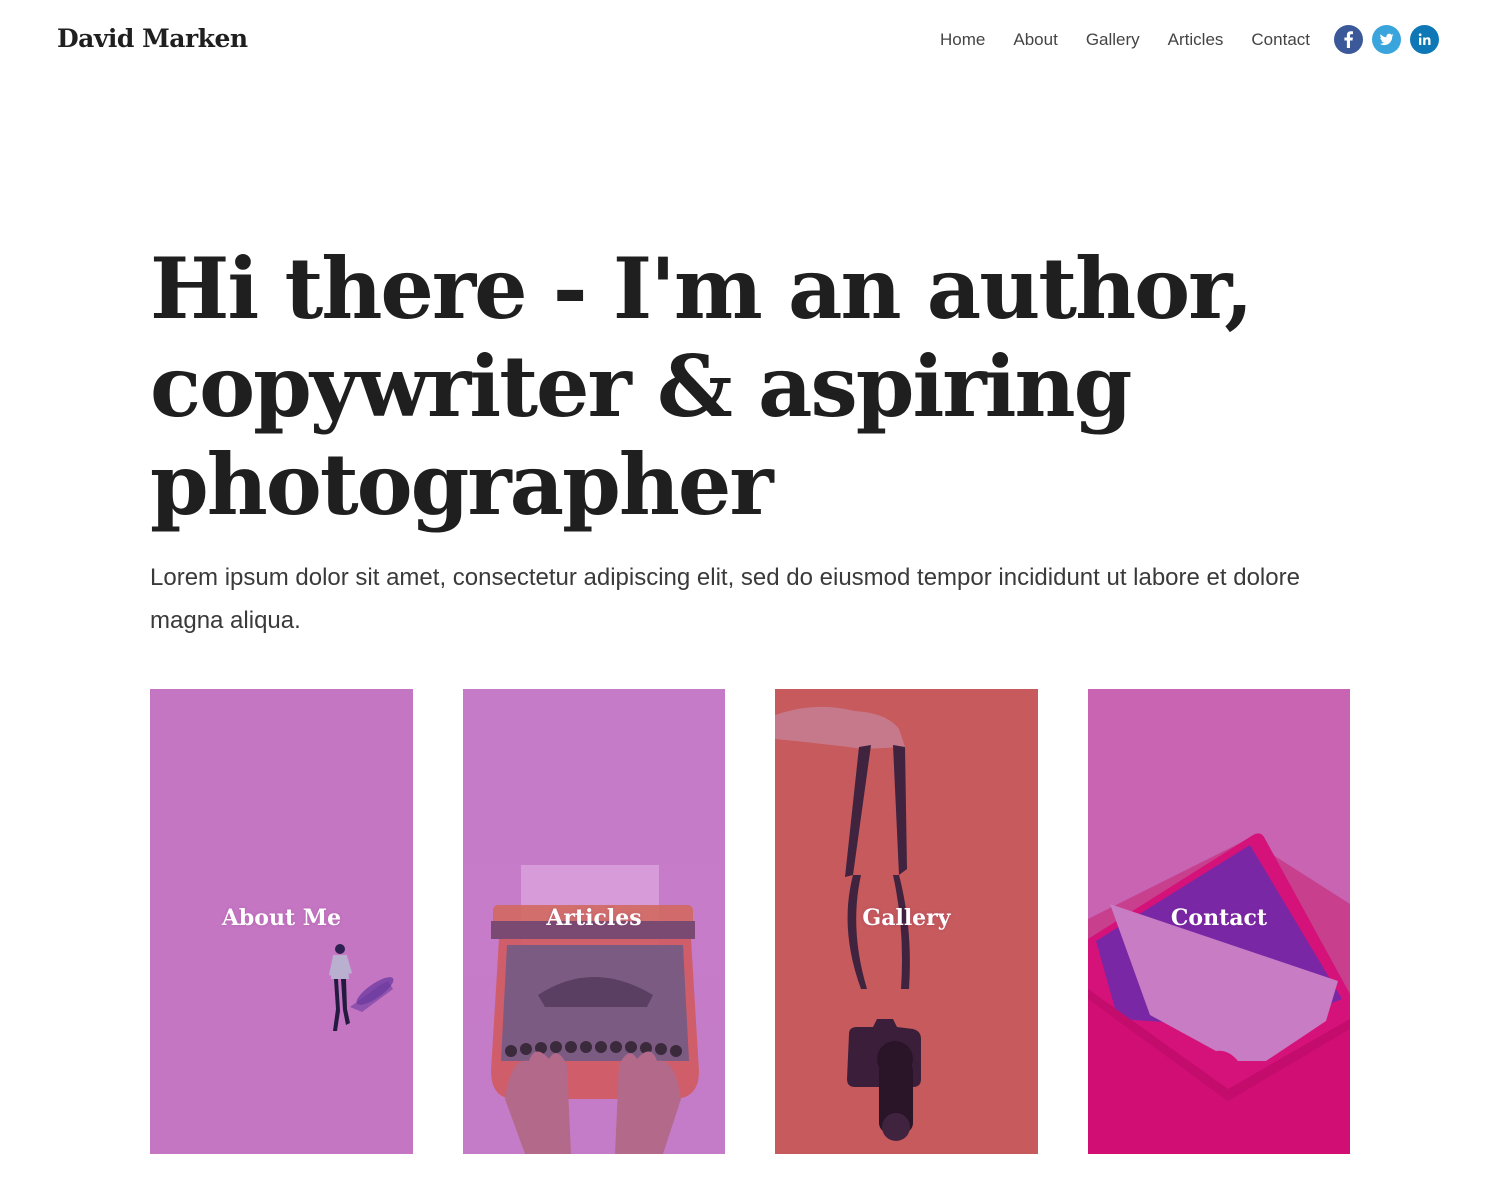 This screenshot has width=1500, height=1200. I want to click on site-brand: David Marken, so click(152, 38).